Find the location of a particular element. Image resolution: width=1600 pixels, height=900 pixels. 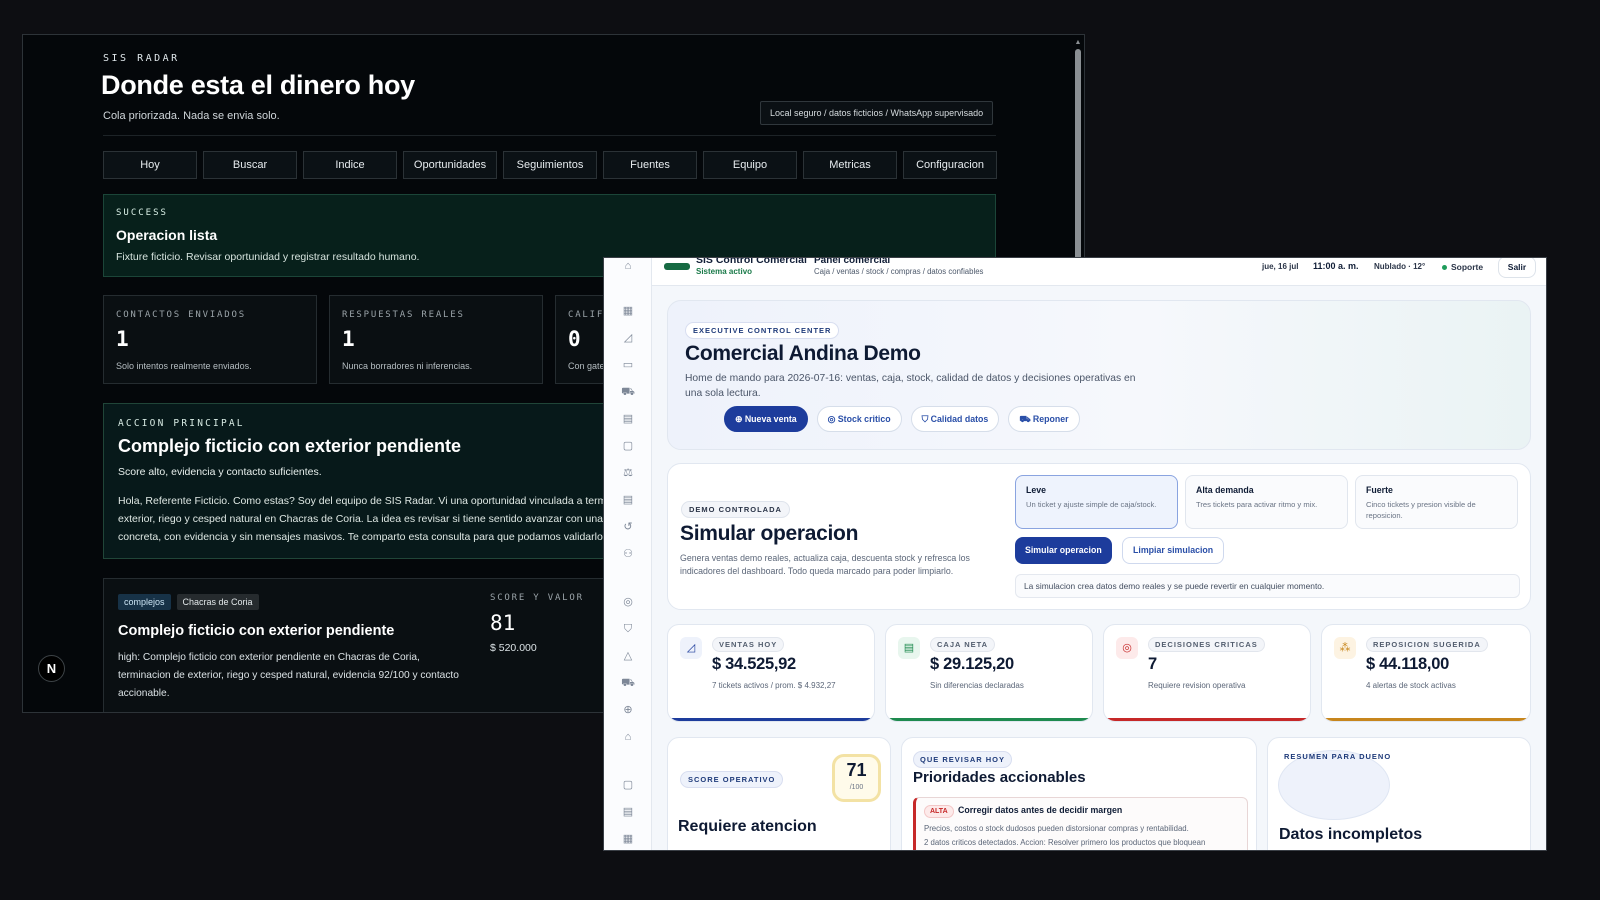

new-sale-button: ⊕ Nueva venta is located at coordinates (766, 419).